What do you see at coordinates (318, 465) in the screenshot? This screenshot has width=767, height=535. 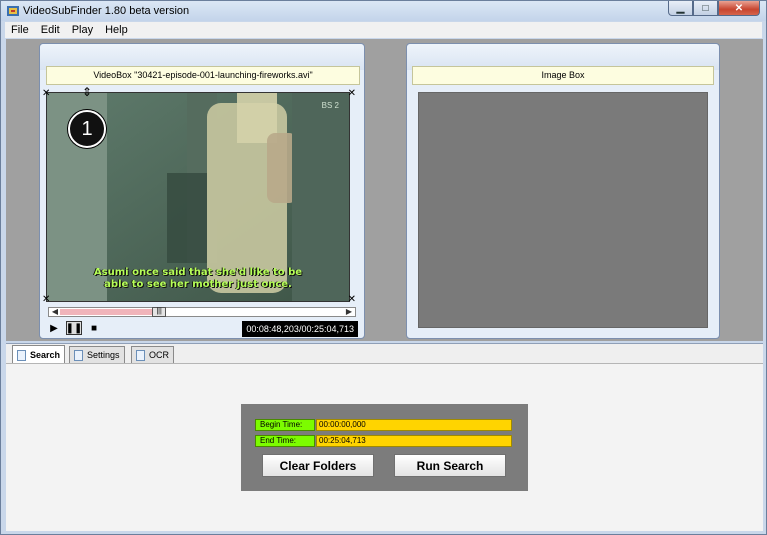 I see `clear-folders-button: Clear Folders` at bounding box center [318, 465].